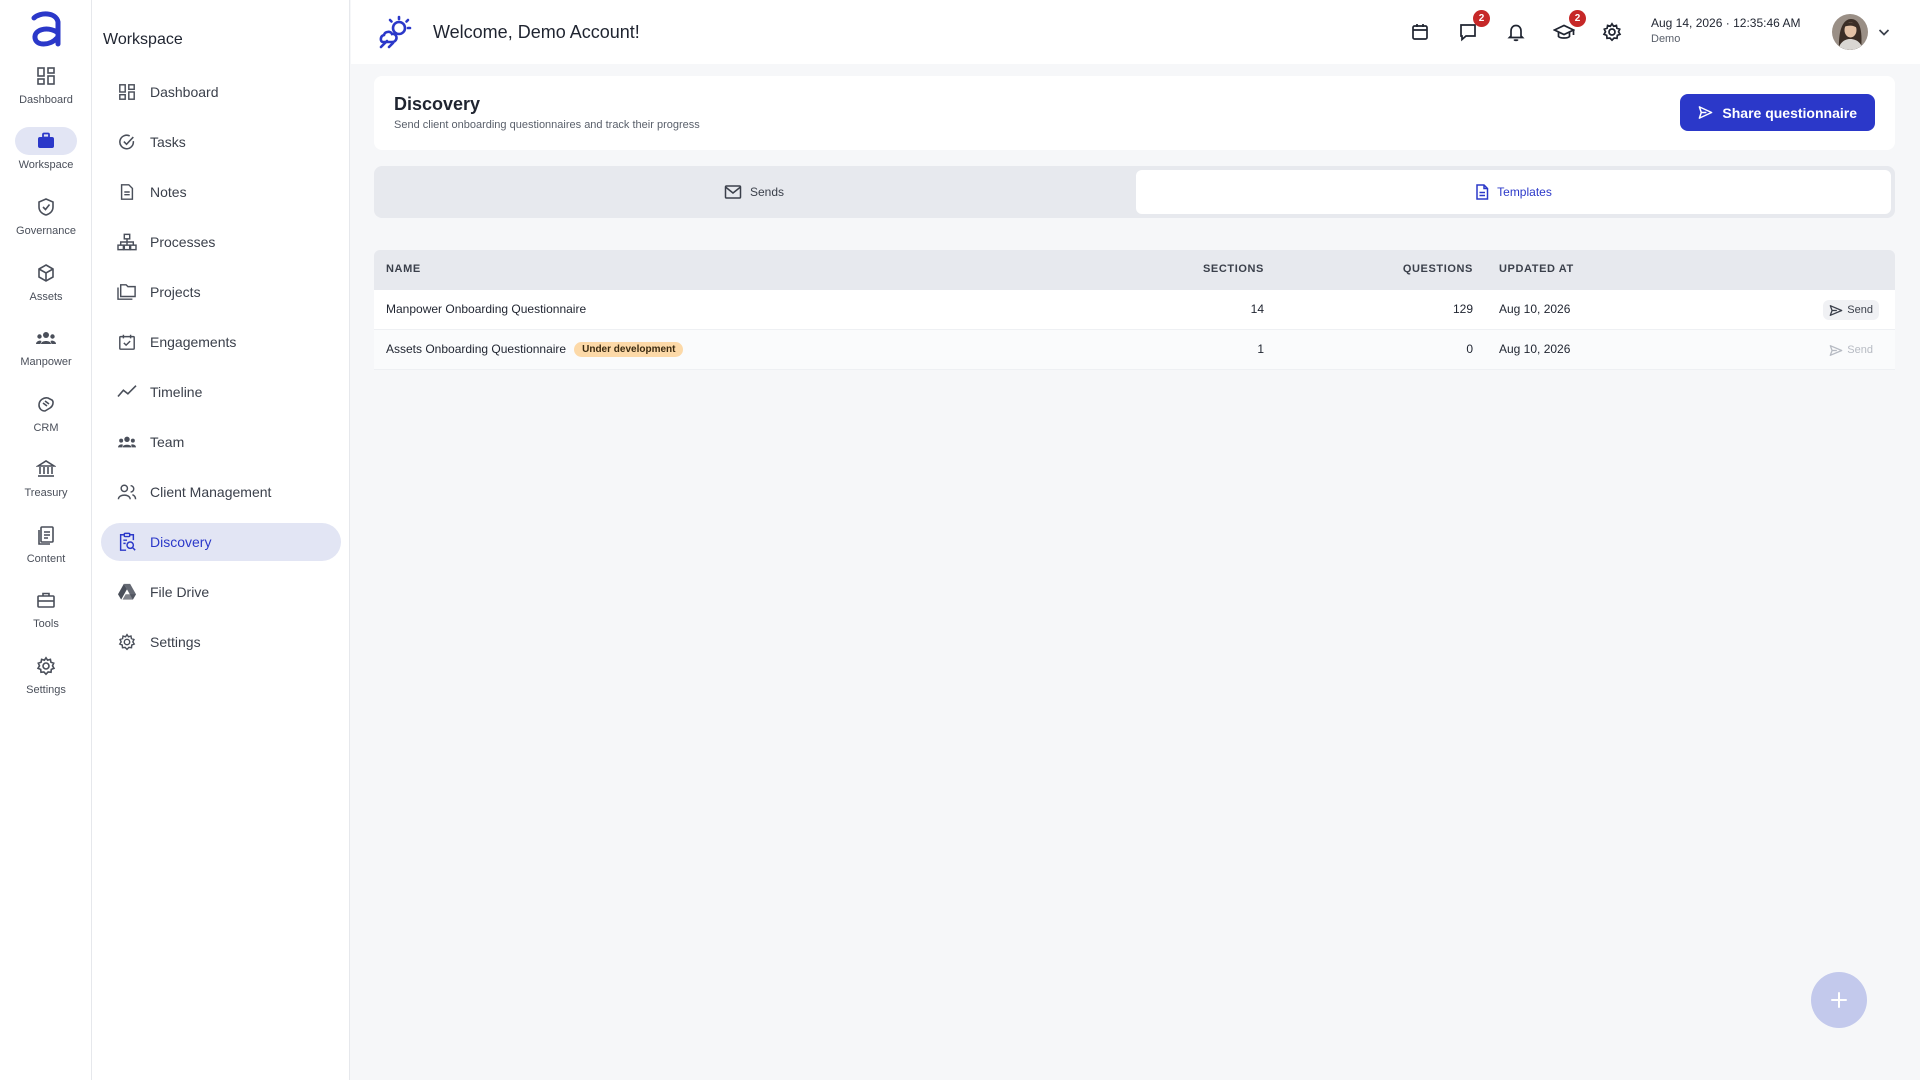 The width and height of the screenshot is (1920, 1080). I want to click on tab-templates-label: Templates, so click(1524, 192).